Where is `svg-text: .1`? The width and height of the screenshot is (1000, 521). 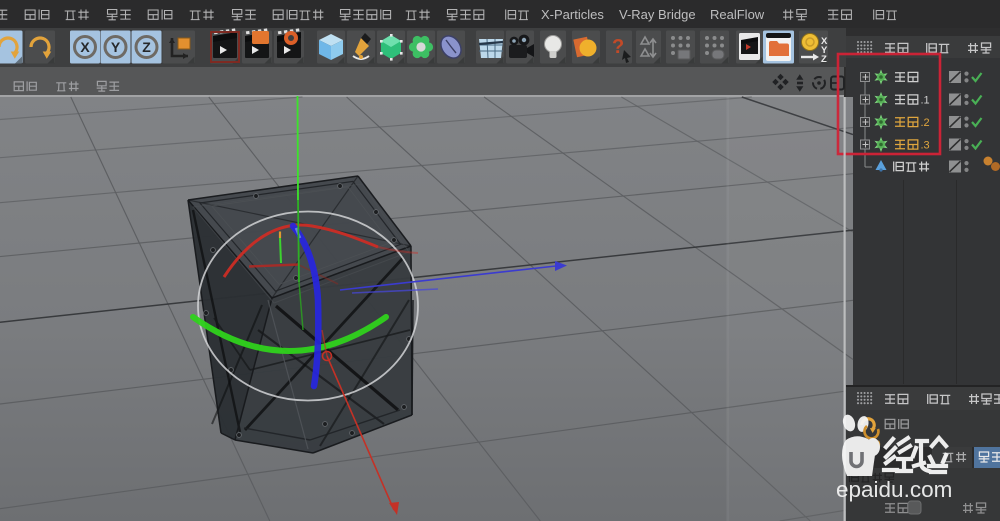 svg-text: .1 is located at coordinates (925, 101).